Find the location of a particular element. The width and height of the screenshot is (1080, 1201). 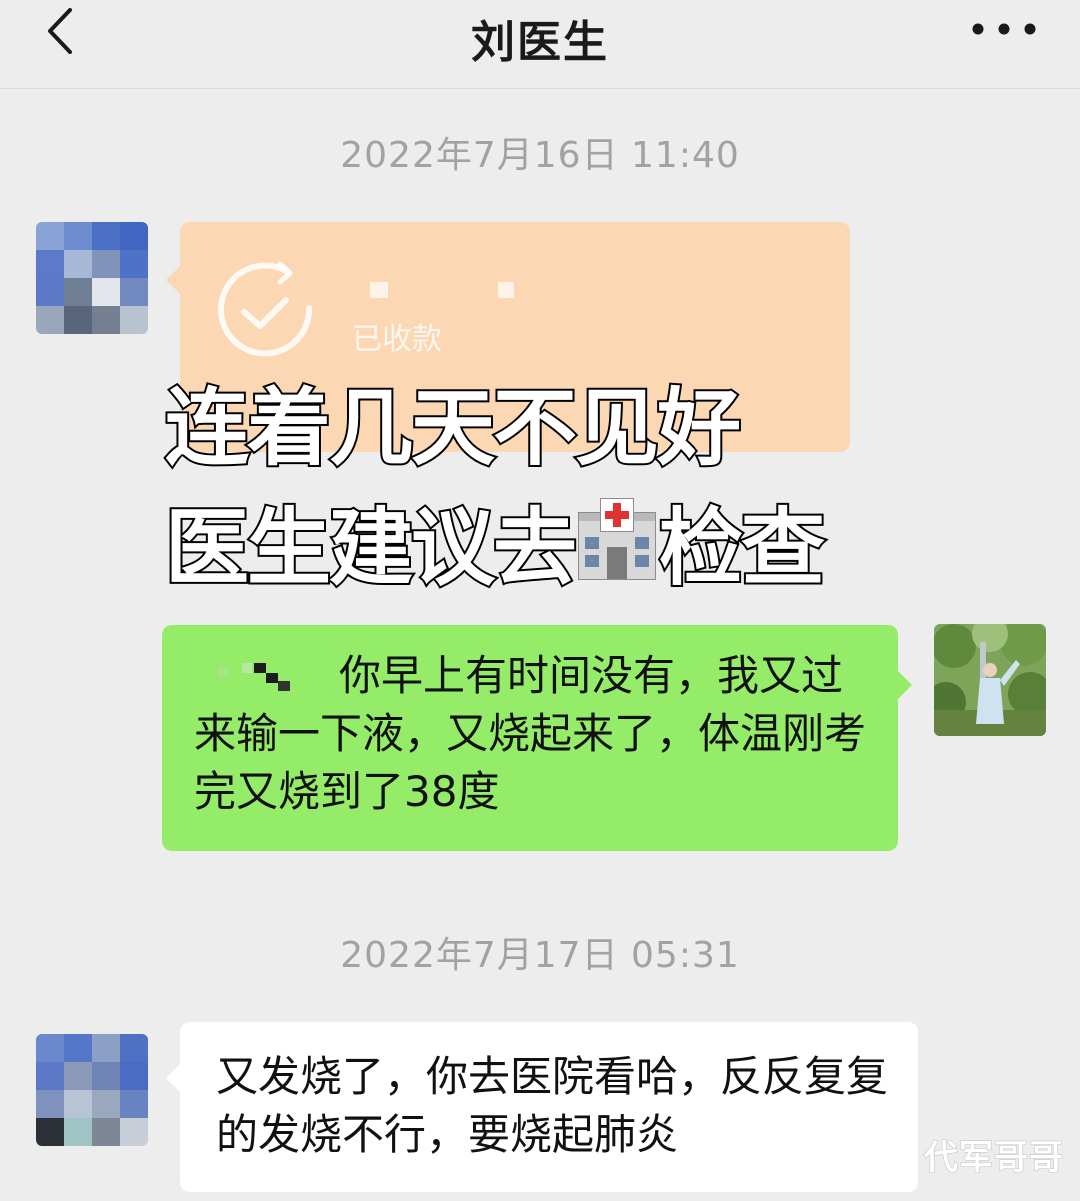

overlay-line-2-start: 医生建议去 is located at coordinates (371, 548).